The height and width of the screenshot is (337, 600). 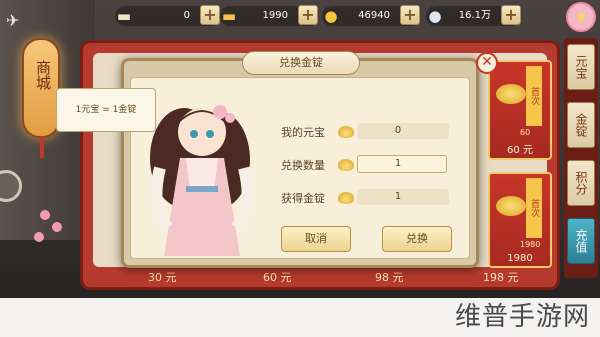 I want to click on gold-coin-icon: ●, so click(x=331, y=16).